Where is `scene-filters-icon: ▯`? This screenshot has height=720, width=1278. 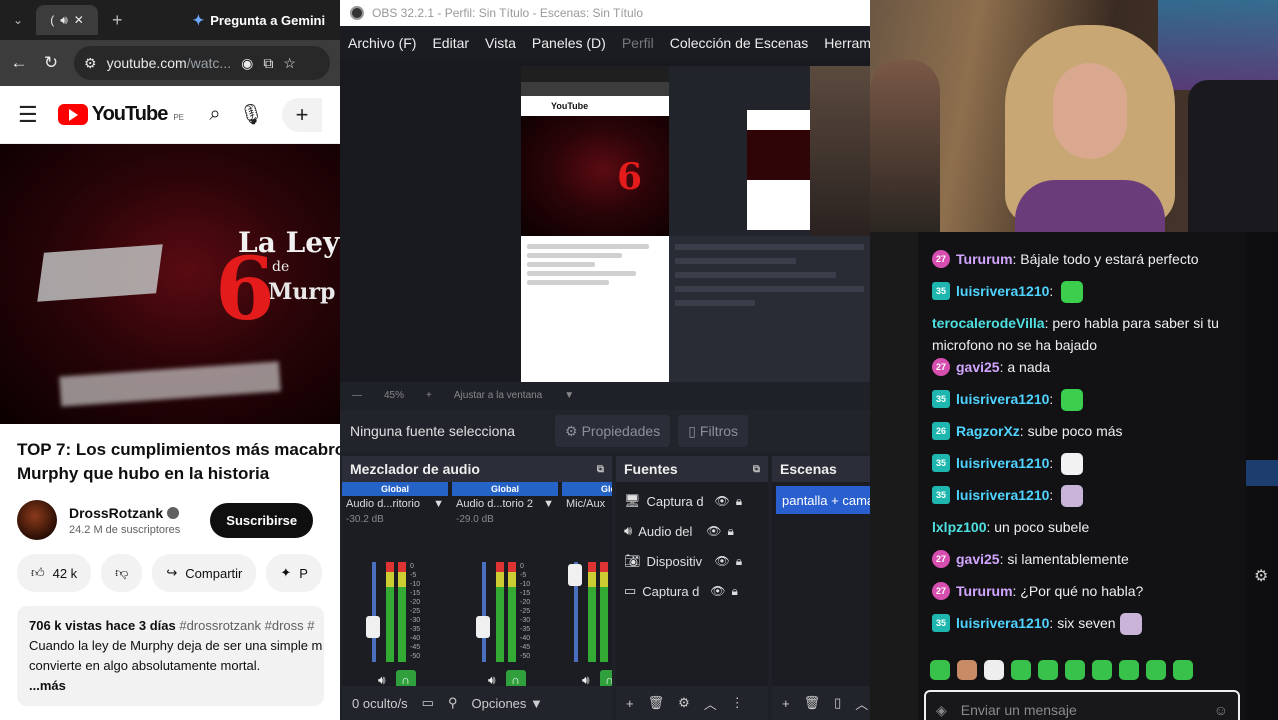
scene-filters-icon: ▯ is located at coordinates (837, 703).